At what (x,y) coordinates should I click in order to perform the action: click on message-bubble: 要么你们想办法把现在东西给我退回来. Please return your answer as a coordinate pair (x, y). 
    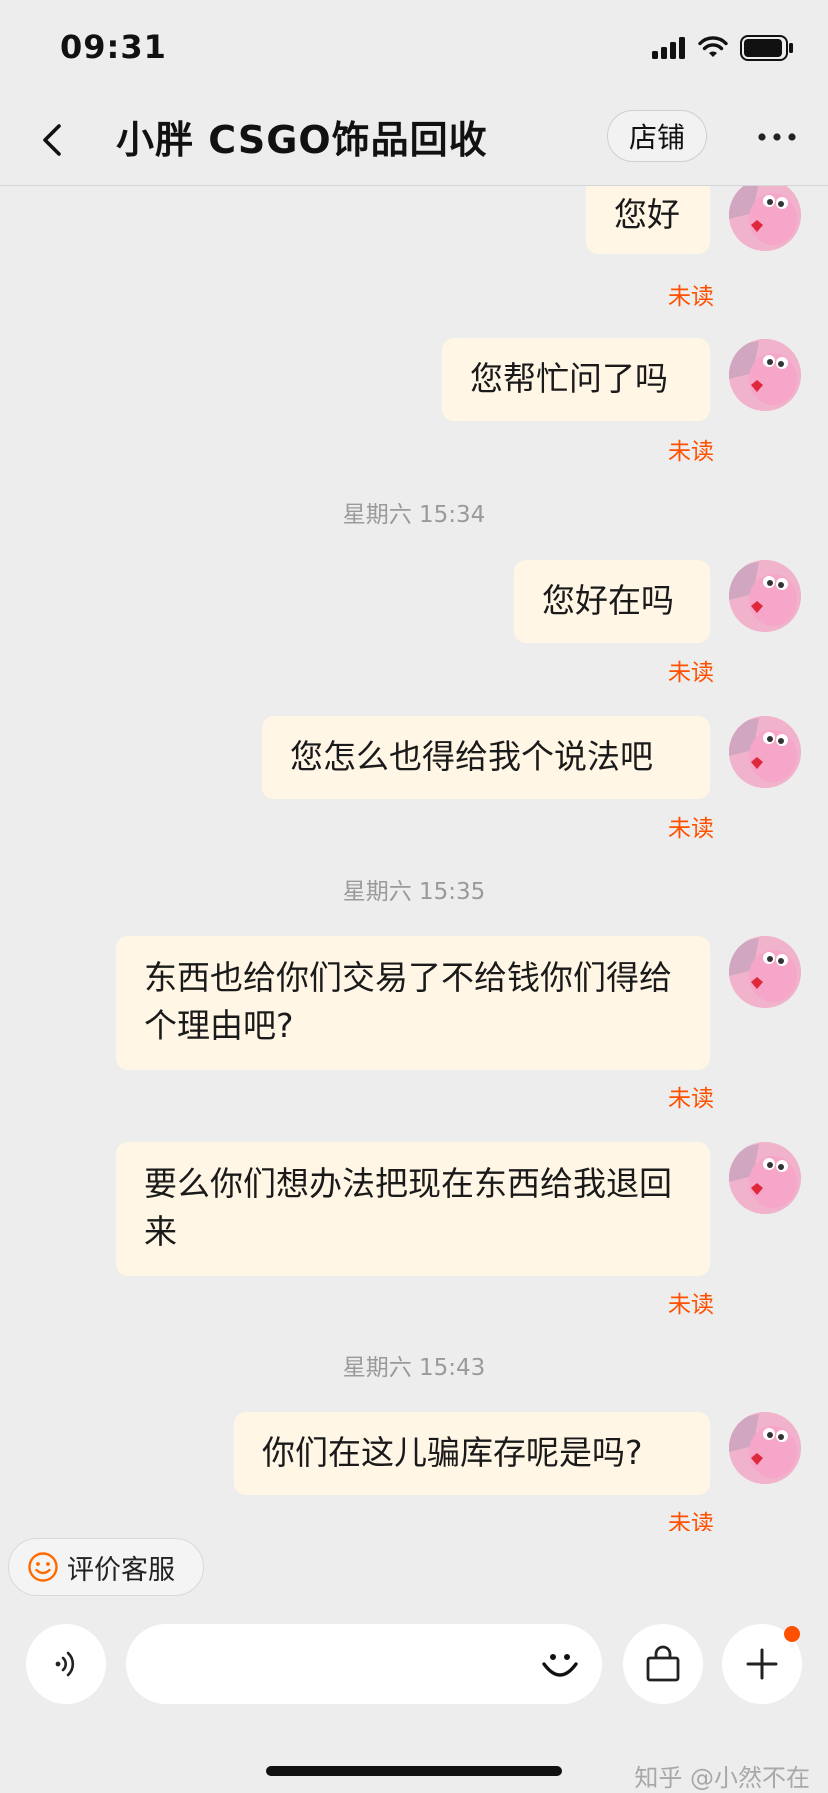
    Looking at the image, I should click on (413, 1209).